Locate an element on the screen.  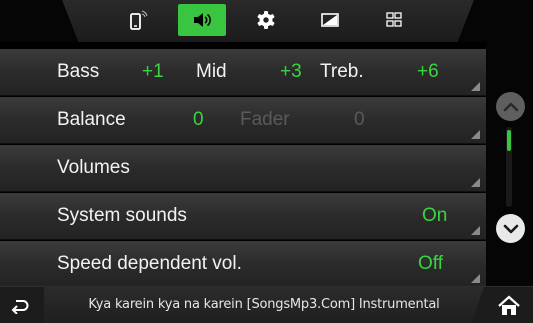
treble-value: +6 is located at coordinates (428, 71).